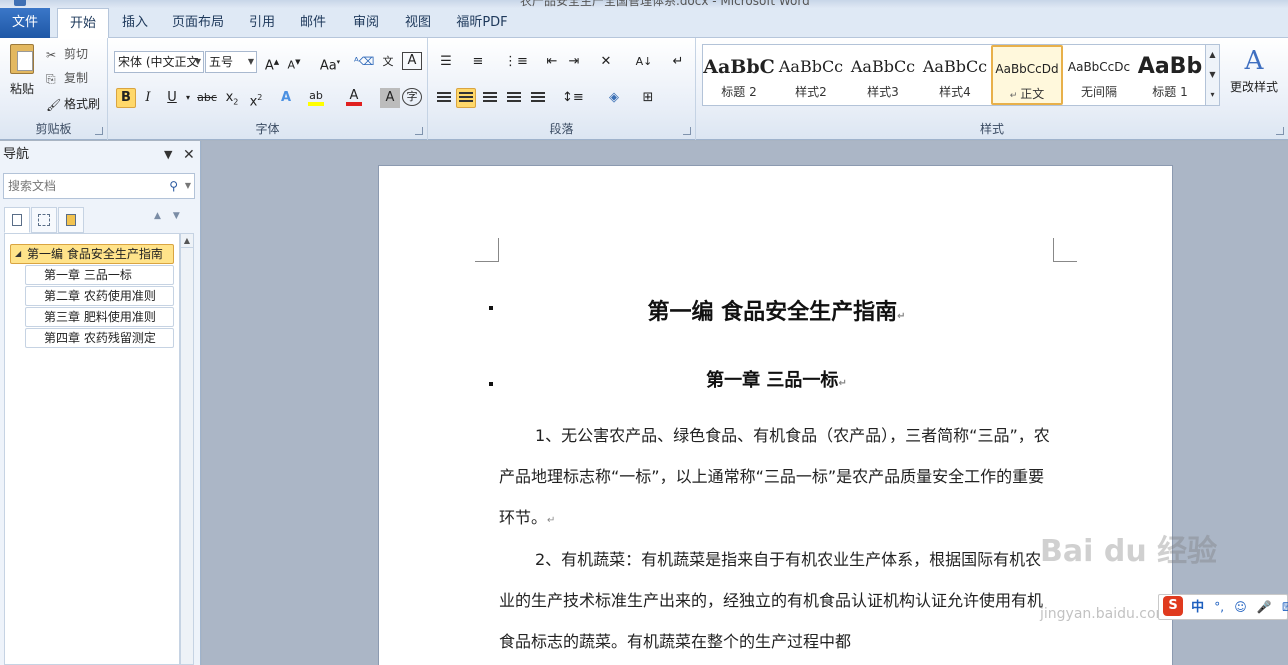  I want to click on sogou-logo-icon: S, so click(1173, 606).